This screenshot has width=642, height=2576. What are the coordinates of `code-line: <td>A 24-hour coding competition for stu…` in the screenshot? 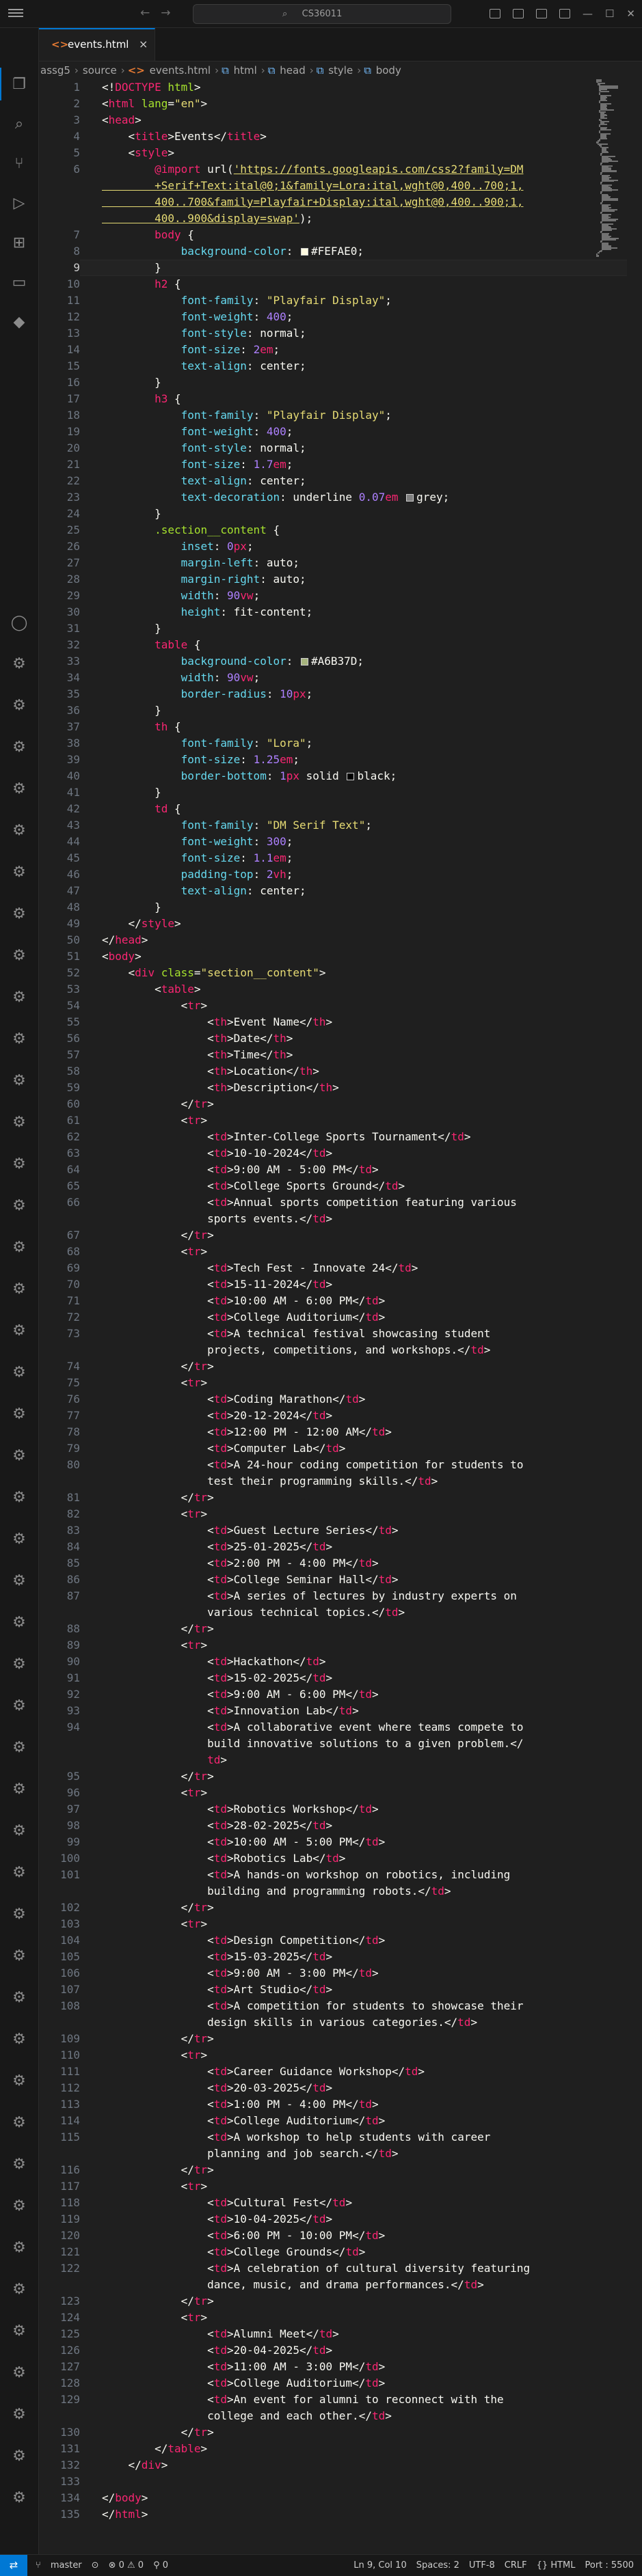 It's located at (312, 1465).